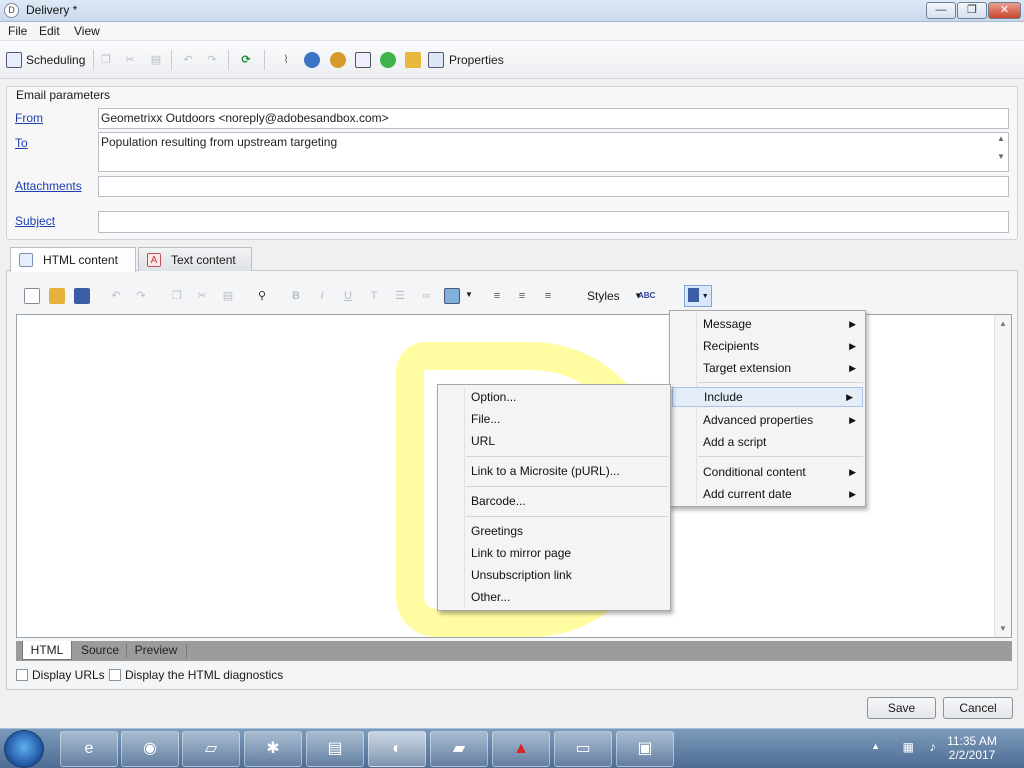 The image size is (1024, 768). What do you see at coordinates (374, 296) in the screenshot?
I see `clear-format-icon: T` at bounding box center [374, 296].